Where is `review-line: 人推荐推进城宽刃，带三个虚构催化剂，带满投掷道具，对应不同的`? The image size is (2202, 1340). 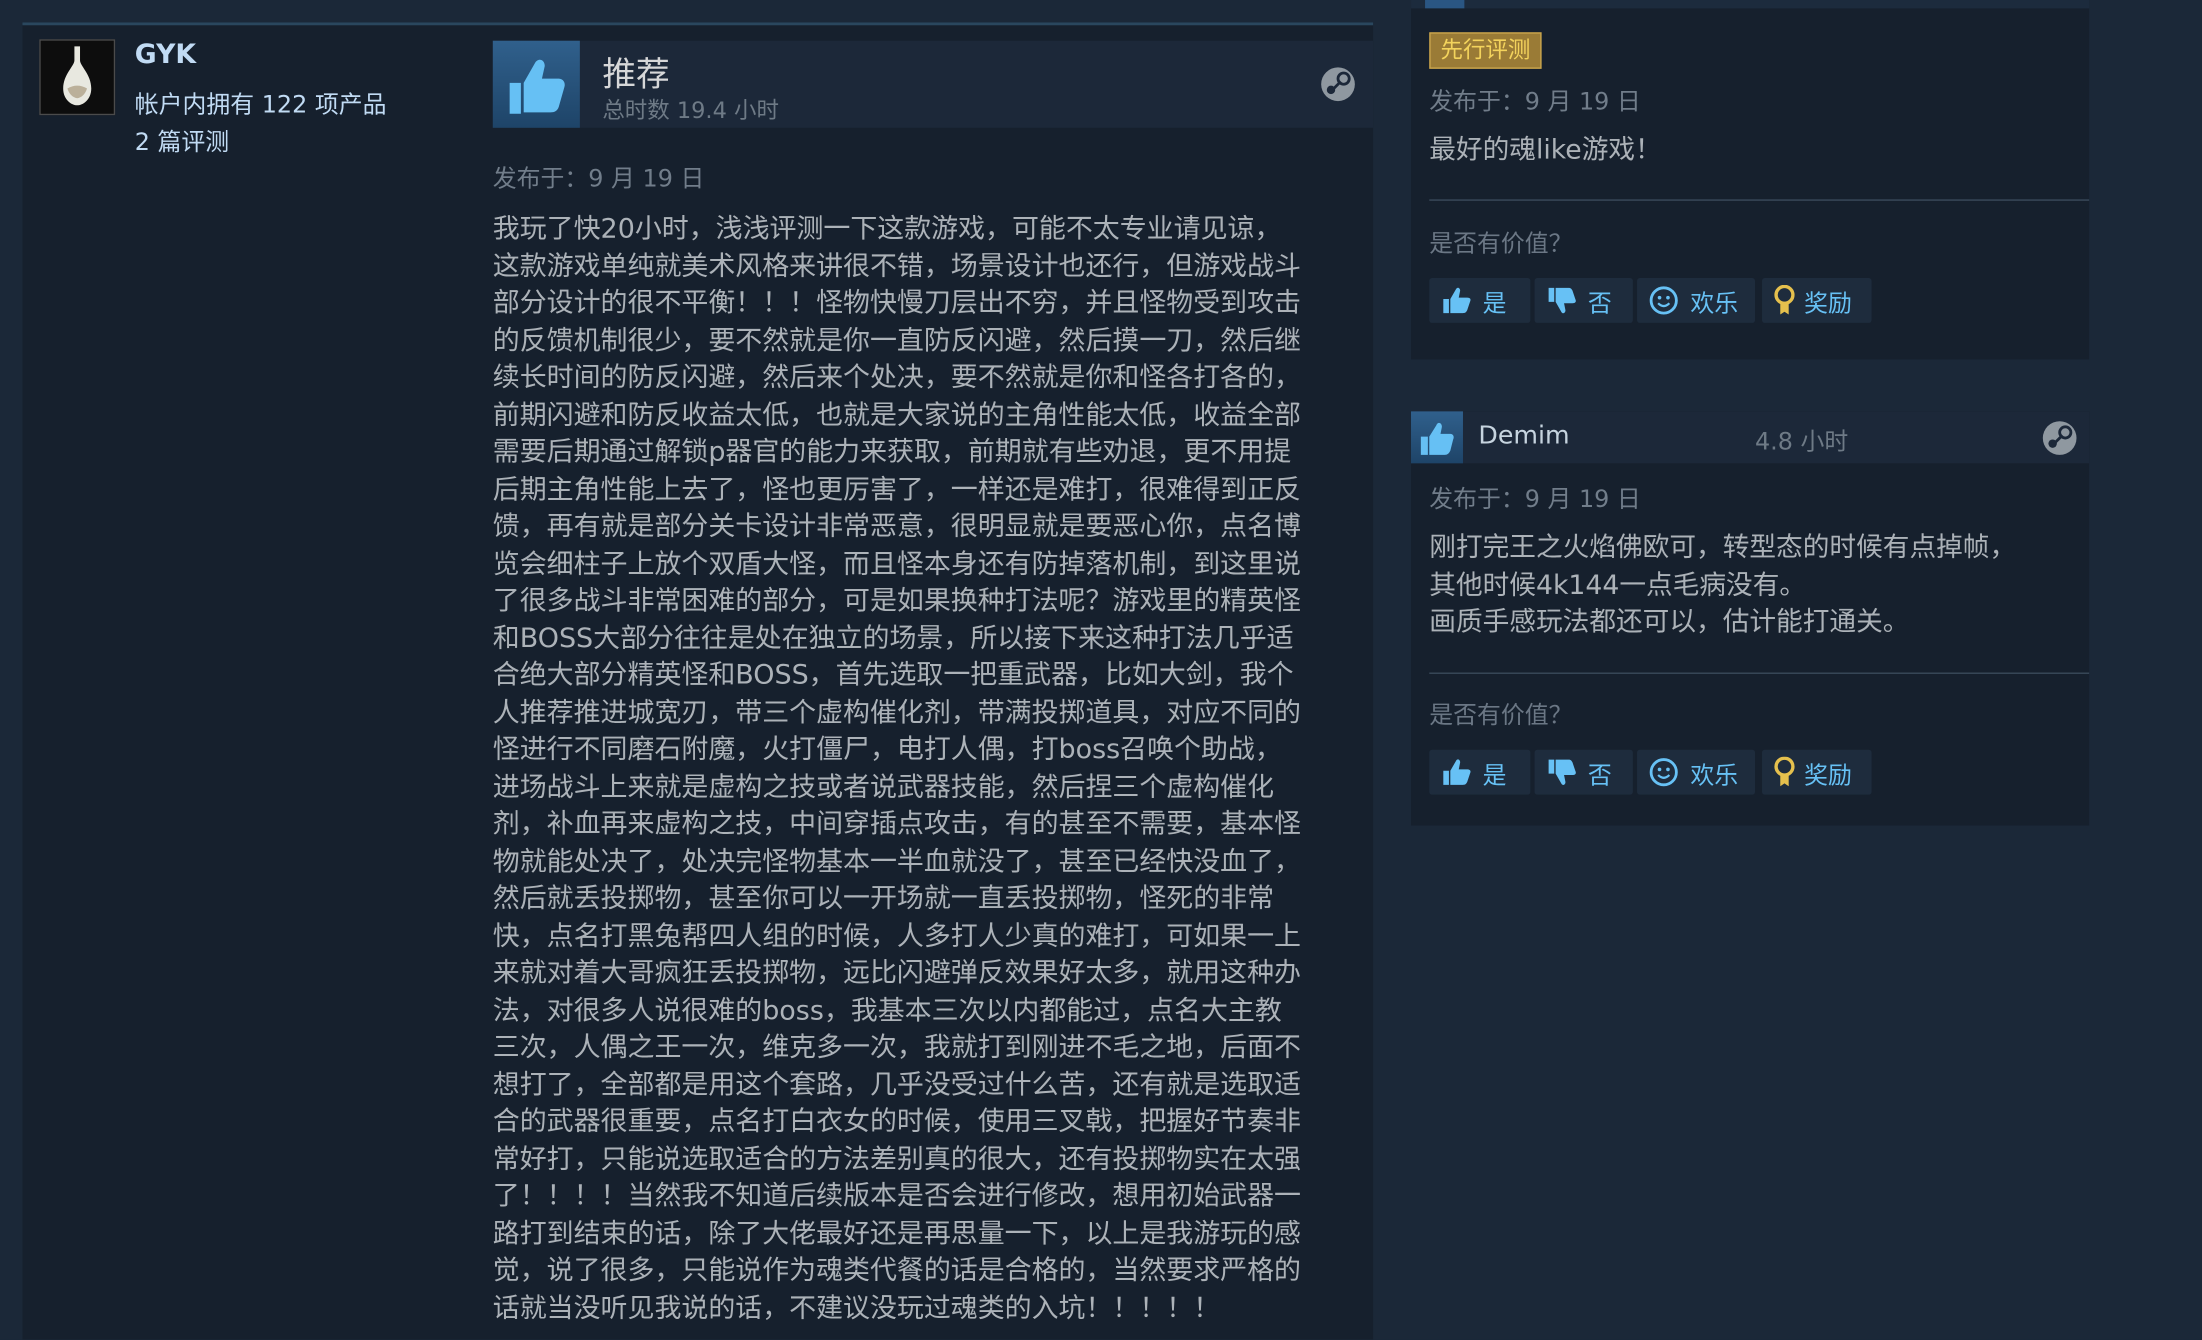 review-line: 人推荐推进城宽刃，带三个虚构催化剂，带满投掷道具，对应不同的 is located at coordinates (896, 711).